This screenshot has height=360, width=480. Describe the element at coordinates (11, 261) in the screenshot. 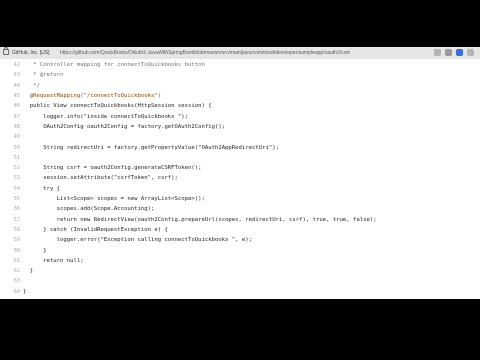

I see `line-number: 61` at that location.